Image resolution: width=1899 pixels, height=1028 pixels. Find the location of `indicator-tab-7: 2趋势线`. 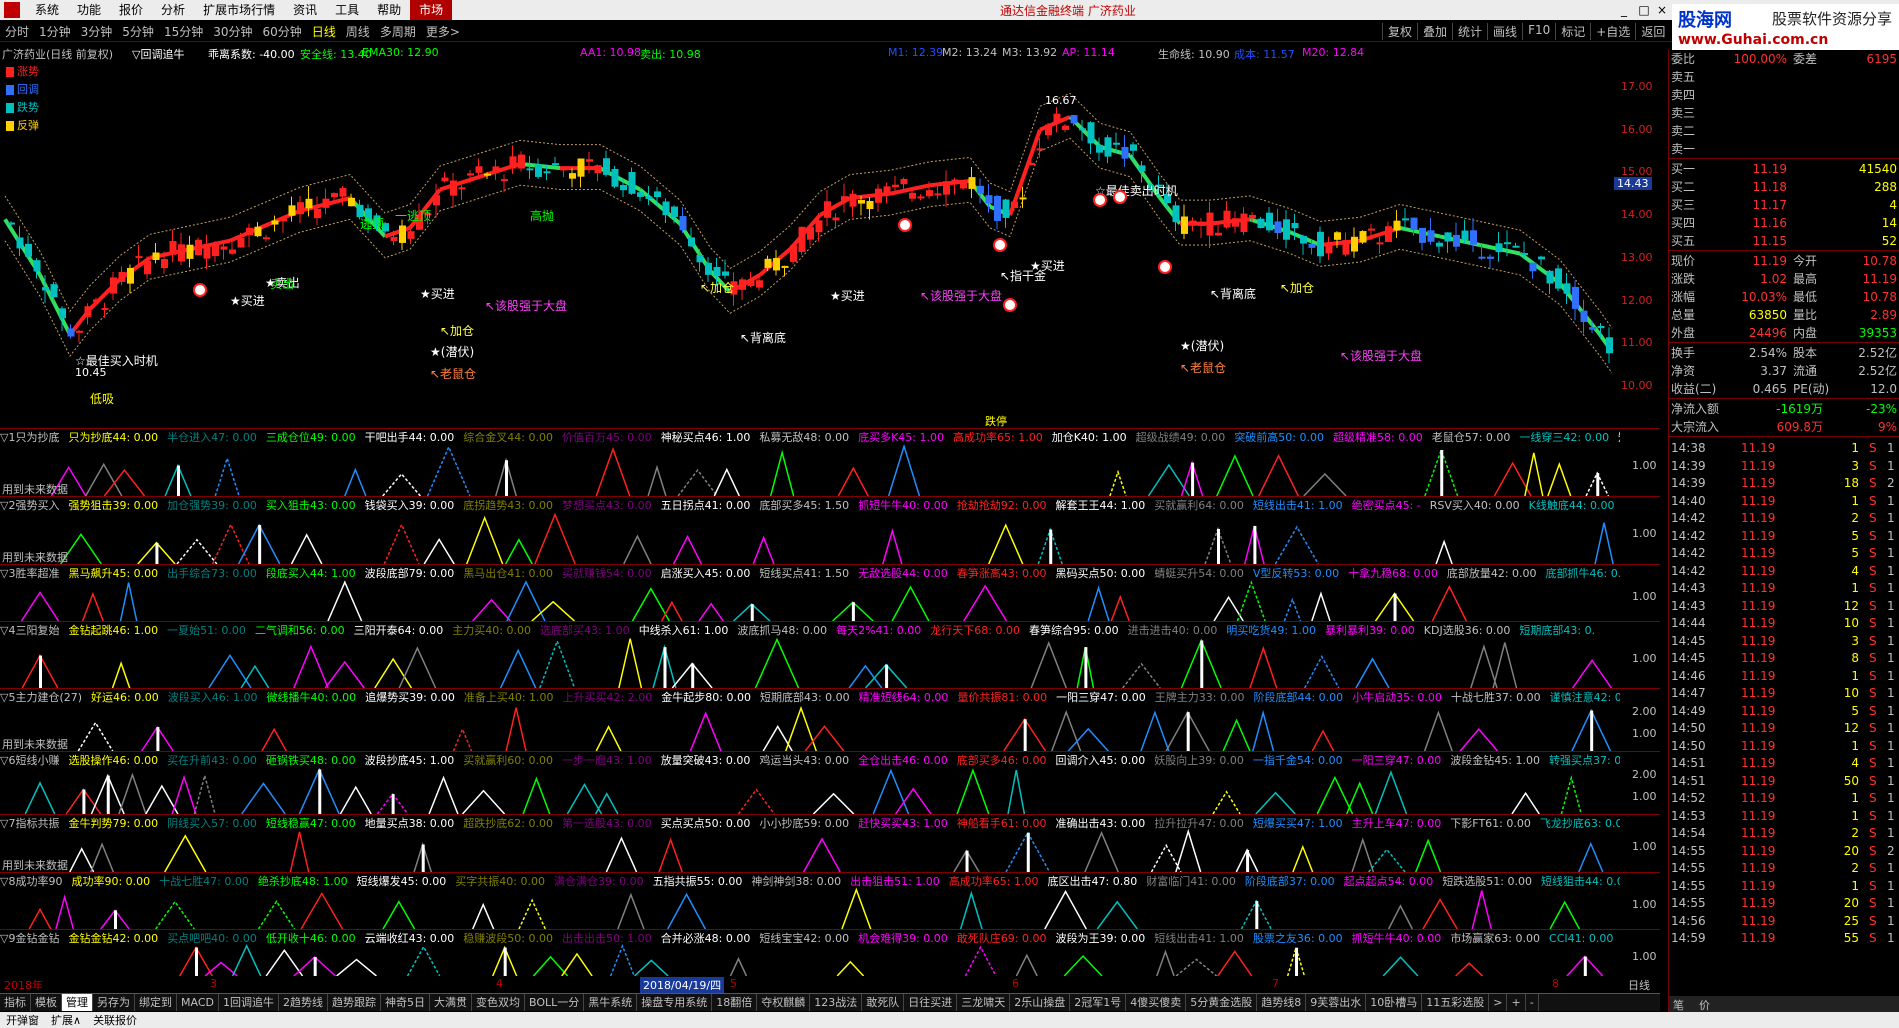

indicator-tab-7: 2趋势线 is located at coordinates (303, 1002).